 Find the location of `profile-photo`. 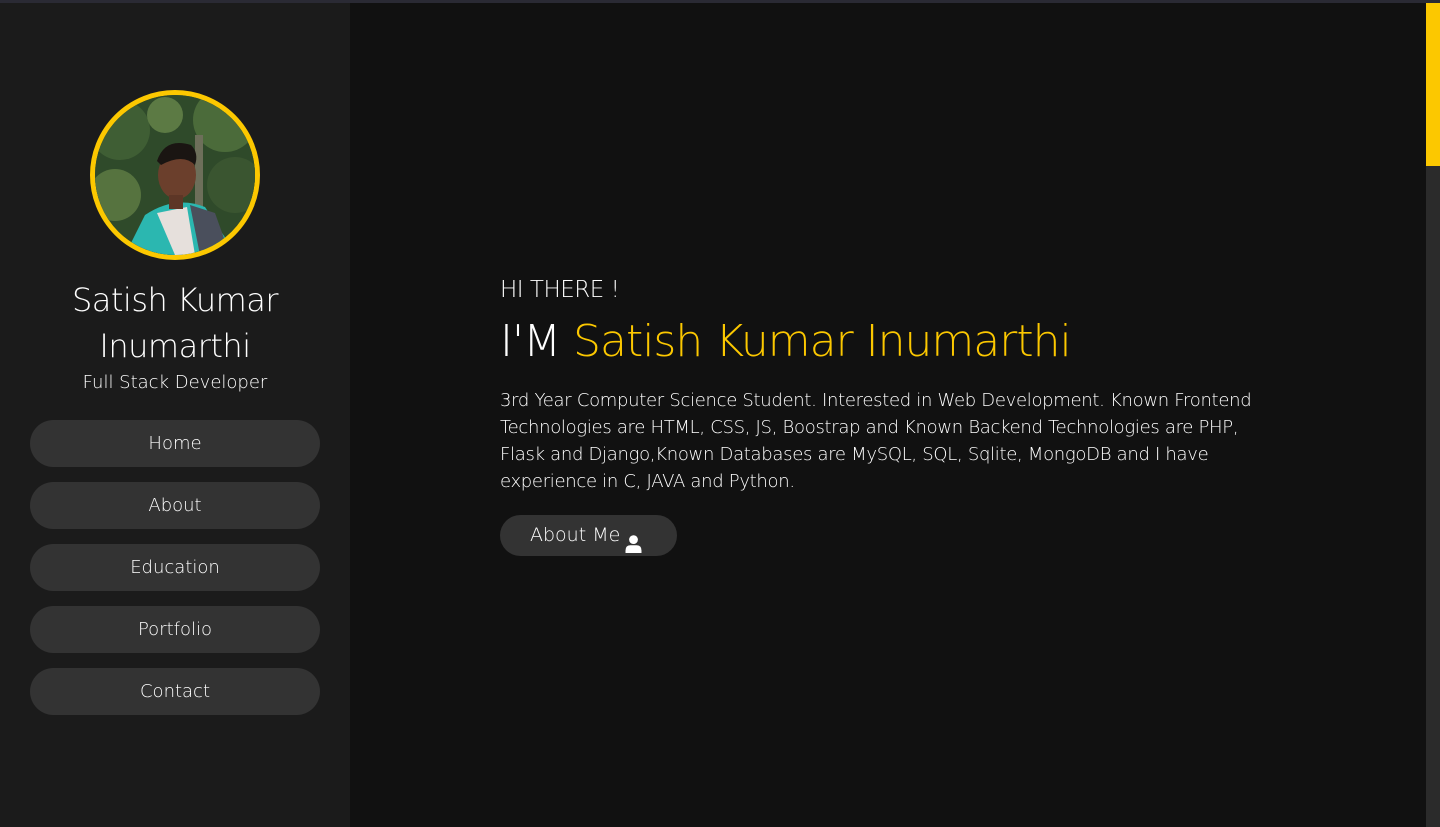

profile-photo is located at coordinates (175, 175).